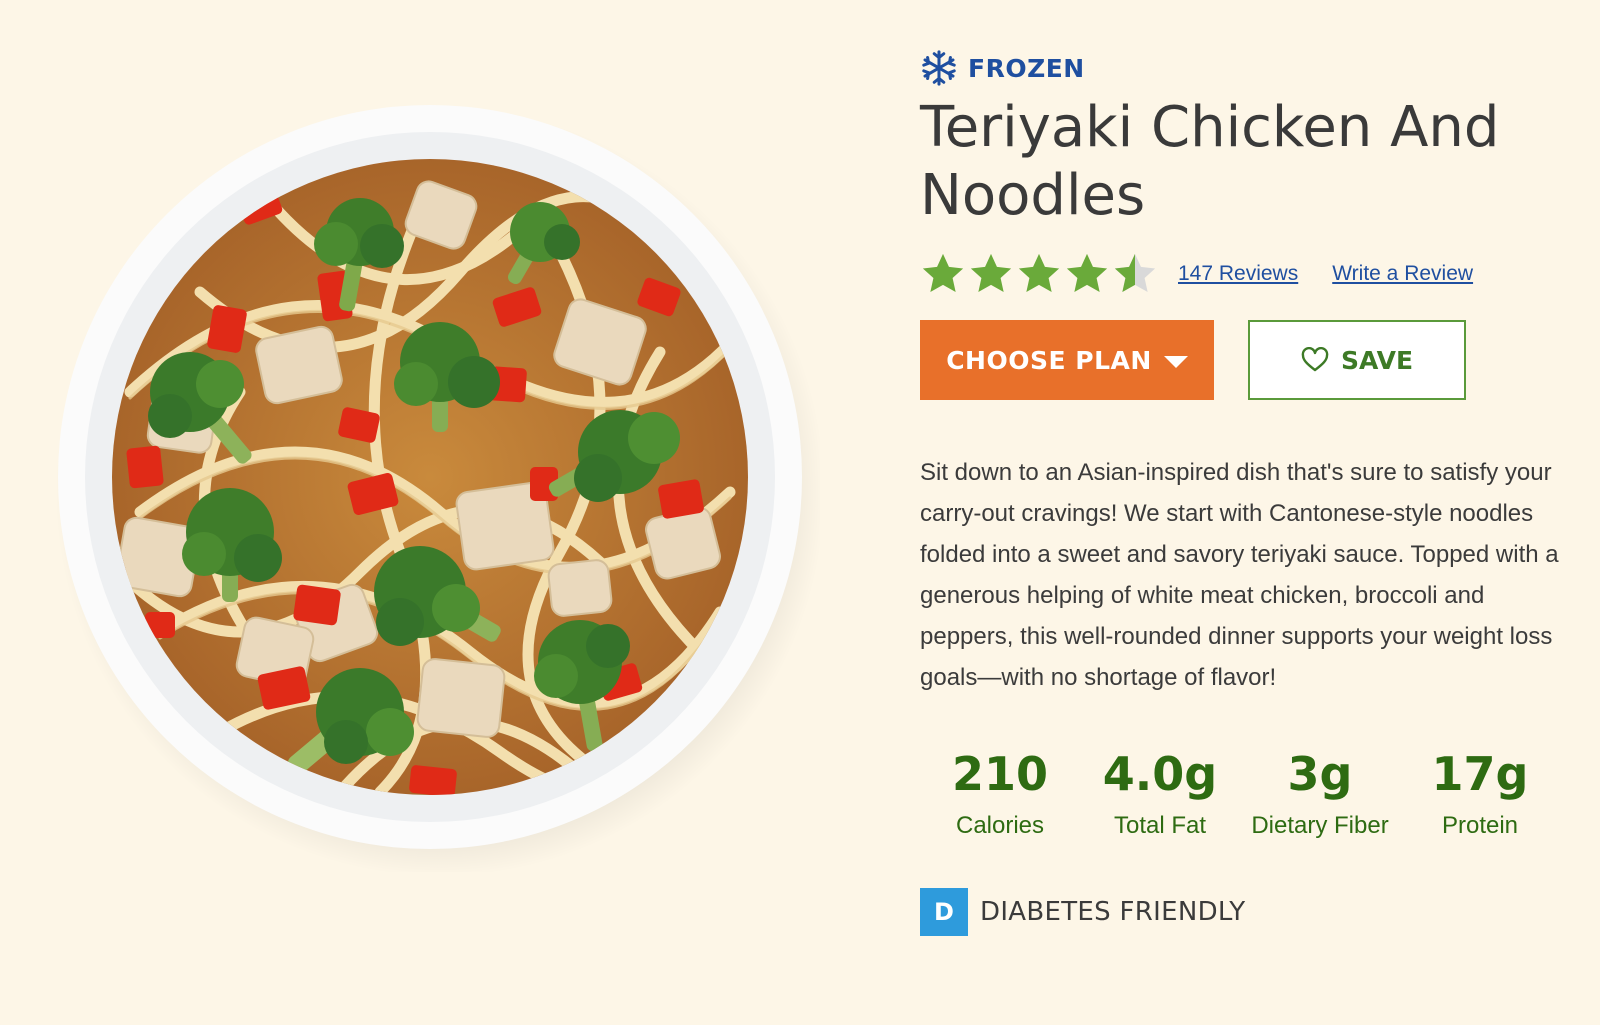 This screenshot has height=1025, width=1600. Describe the element at coordinates (944, 912) in the screenshot. I see `diabetes-badge-icon: D` at that location.